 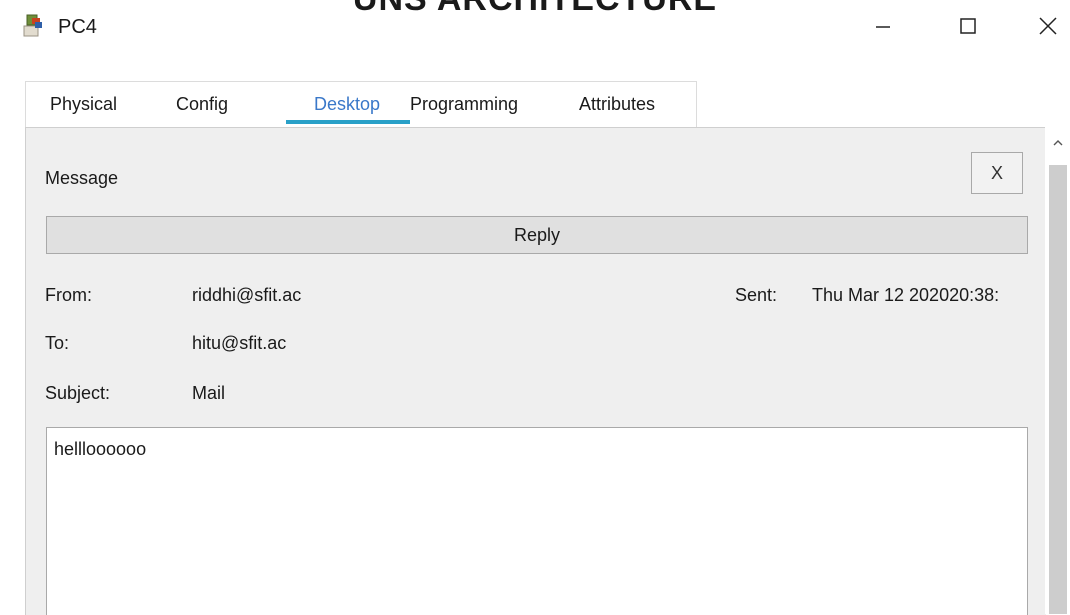 I want to click on from-label: From:, so click(x=68, y=295).